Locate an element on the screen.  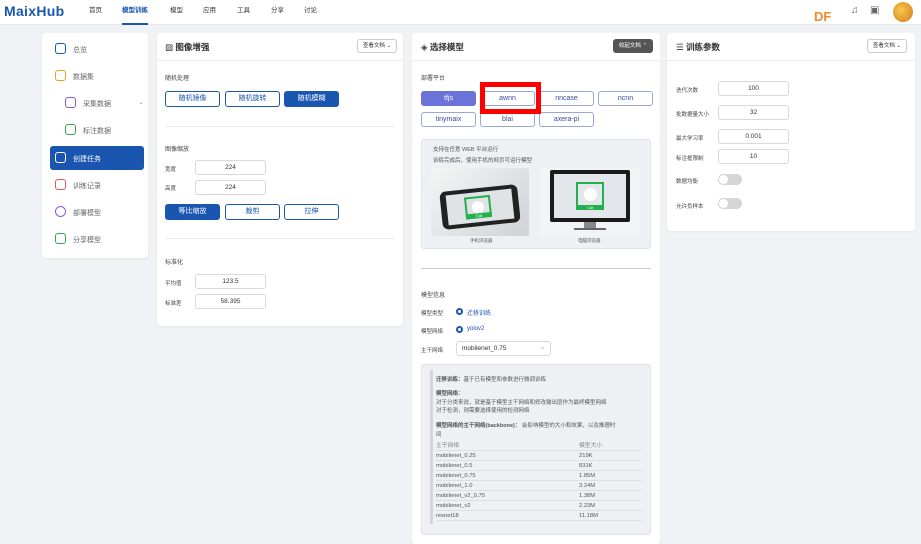
random-blur-button: 随机模糊 is located at coordinates (311, 99).